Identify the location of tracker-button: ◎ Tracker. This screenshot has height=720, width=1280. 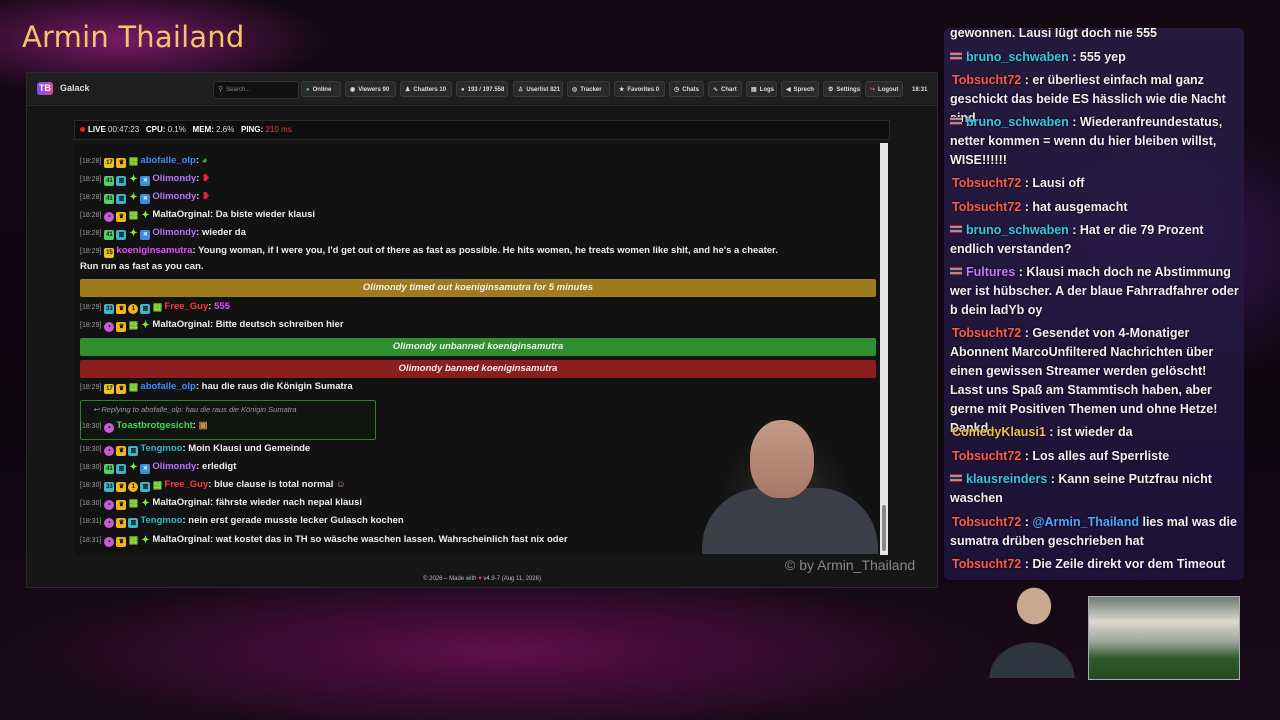
(588, 89).